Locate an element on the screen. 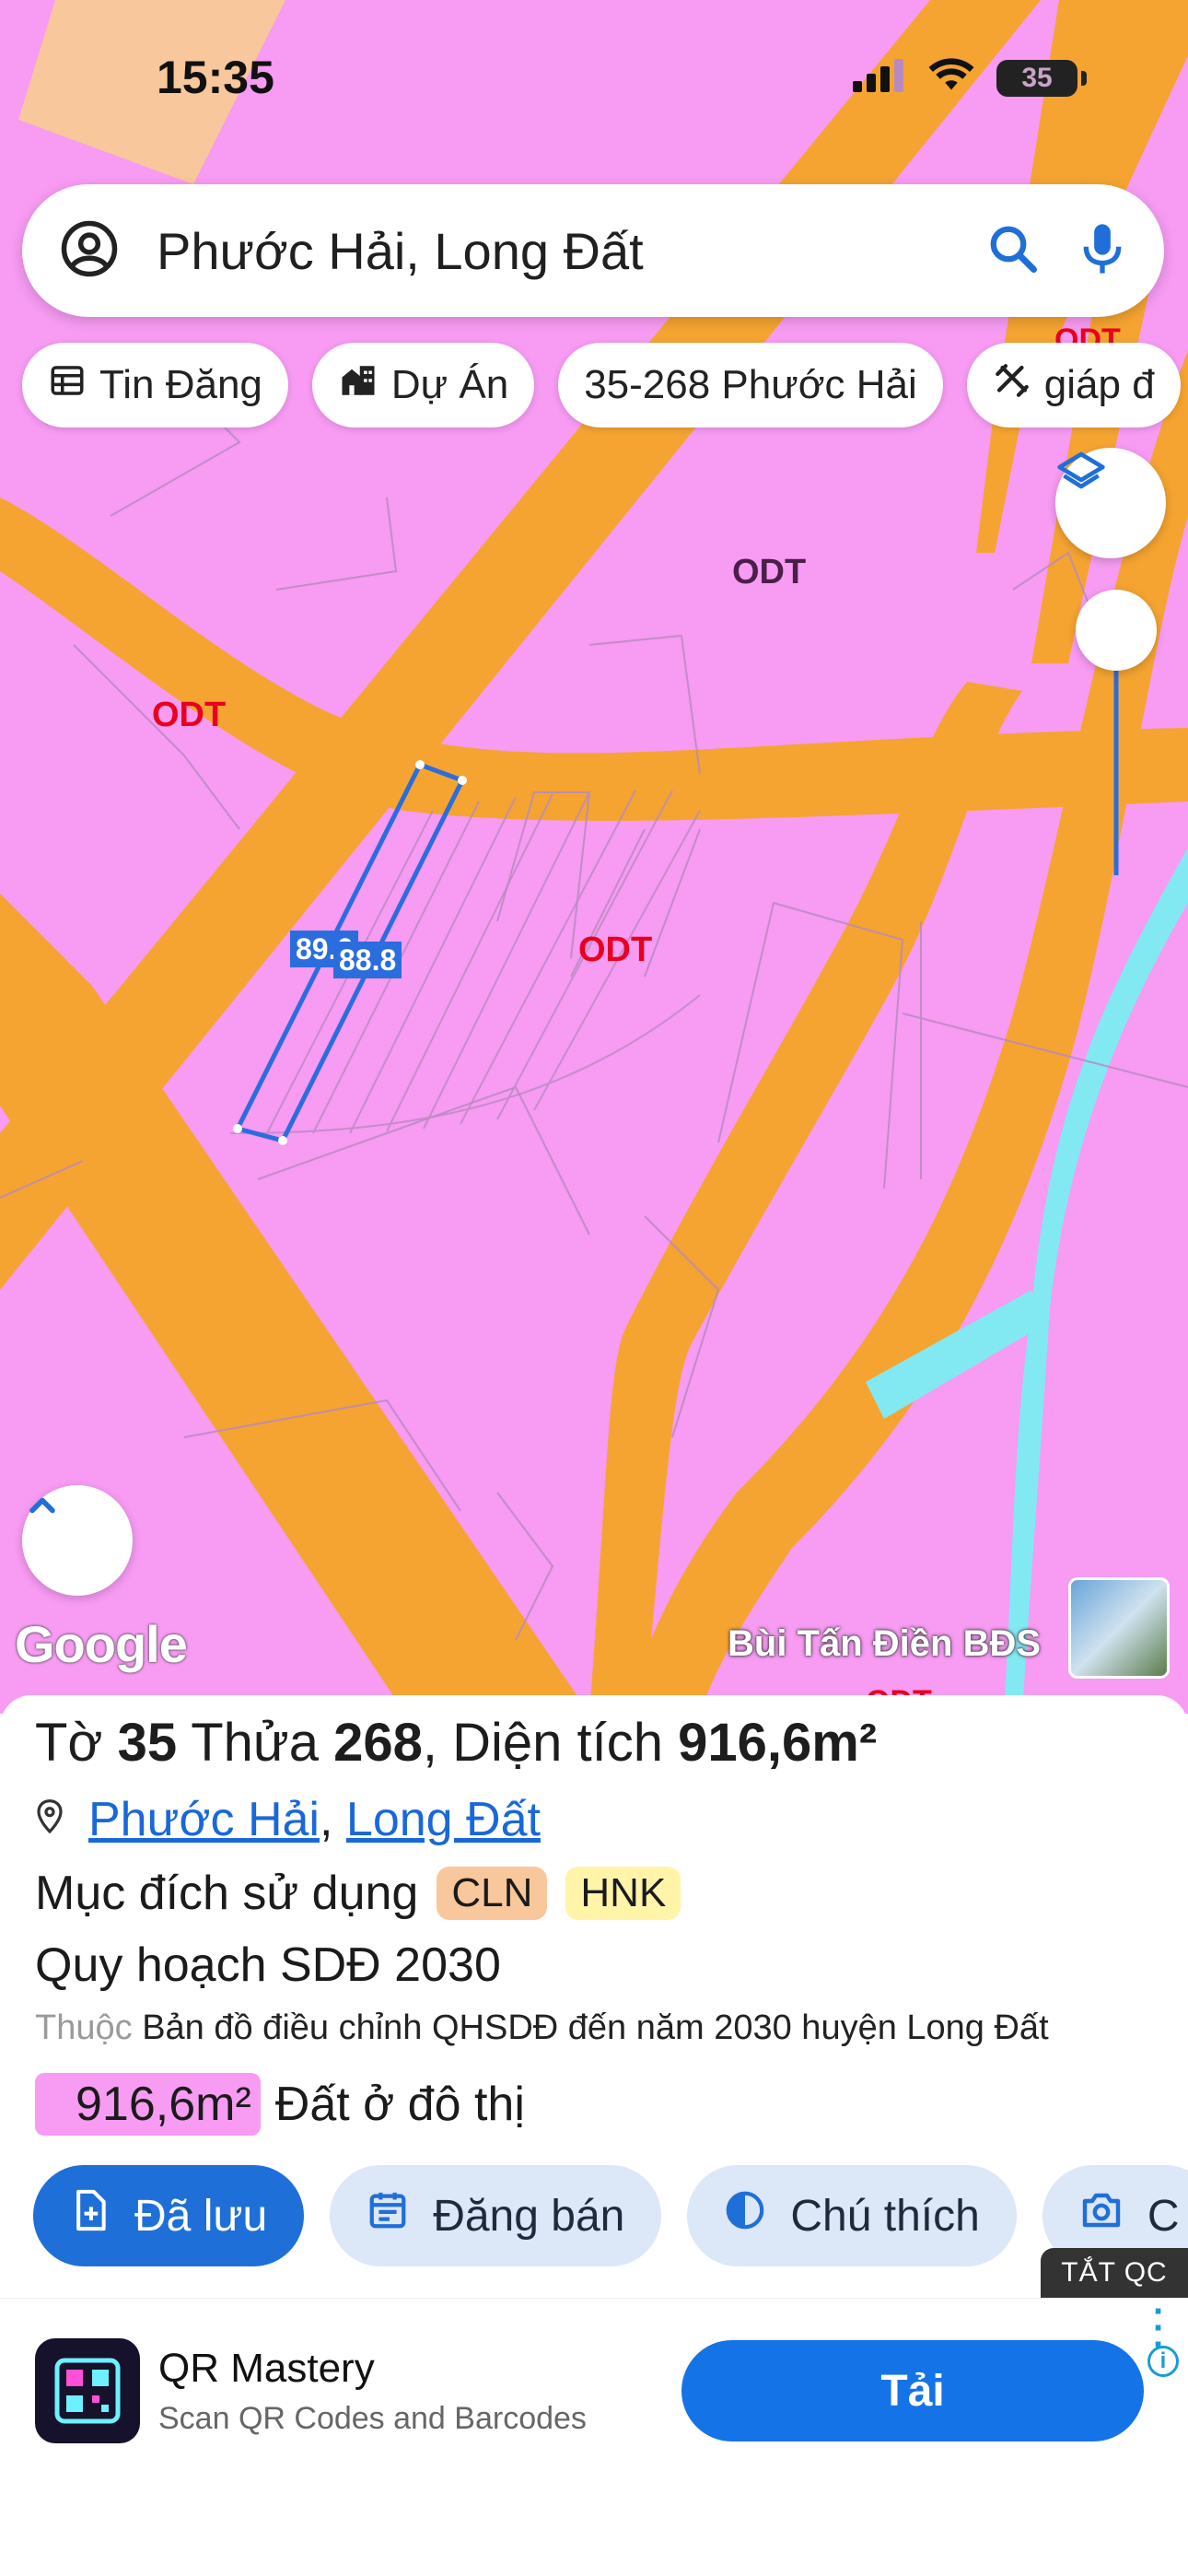 Image resolution: width=1188 pixels, height=2576 pixels. dimension-label: 88.8 is located at coordinates (367, 960).